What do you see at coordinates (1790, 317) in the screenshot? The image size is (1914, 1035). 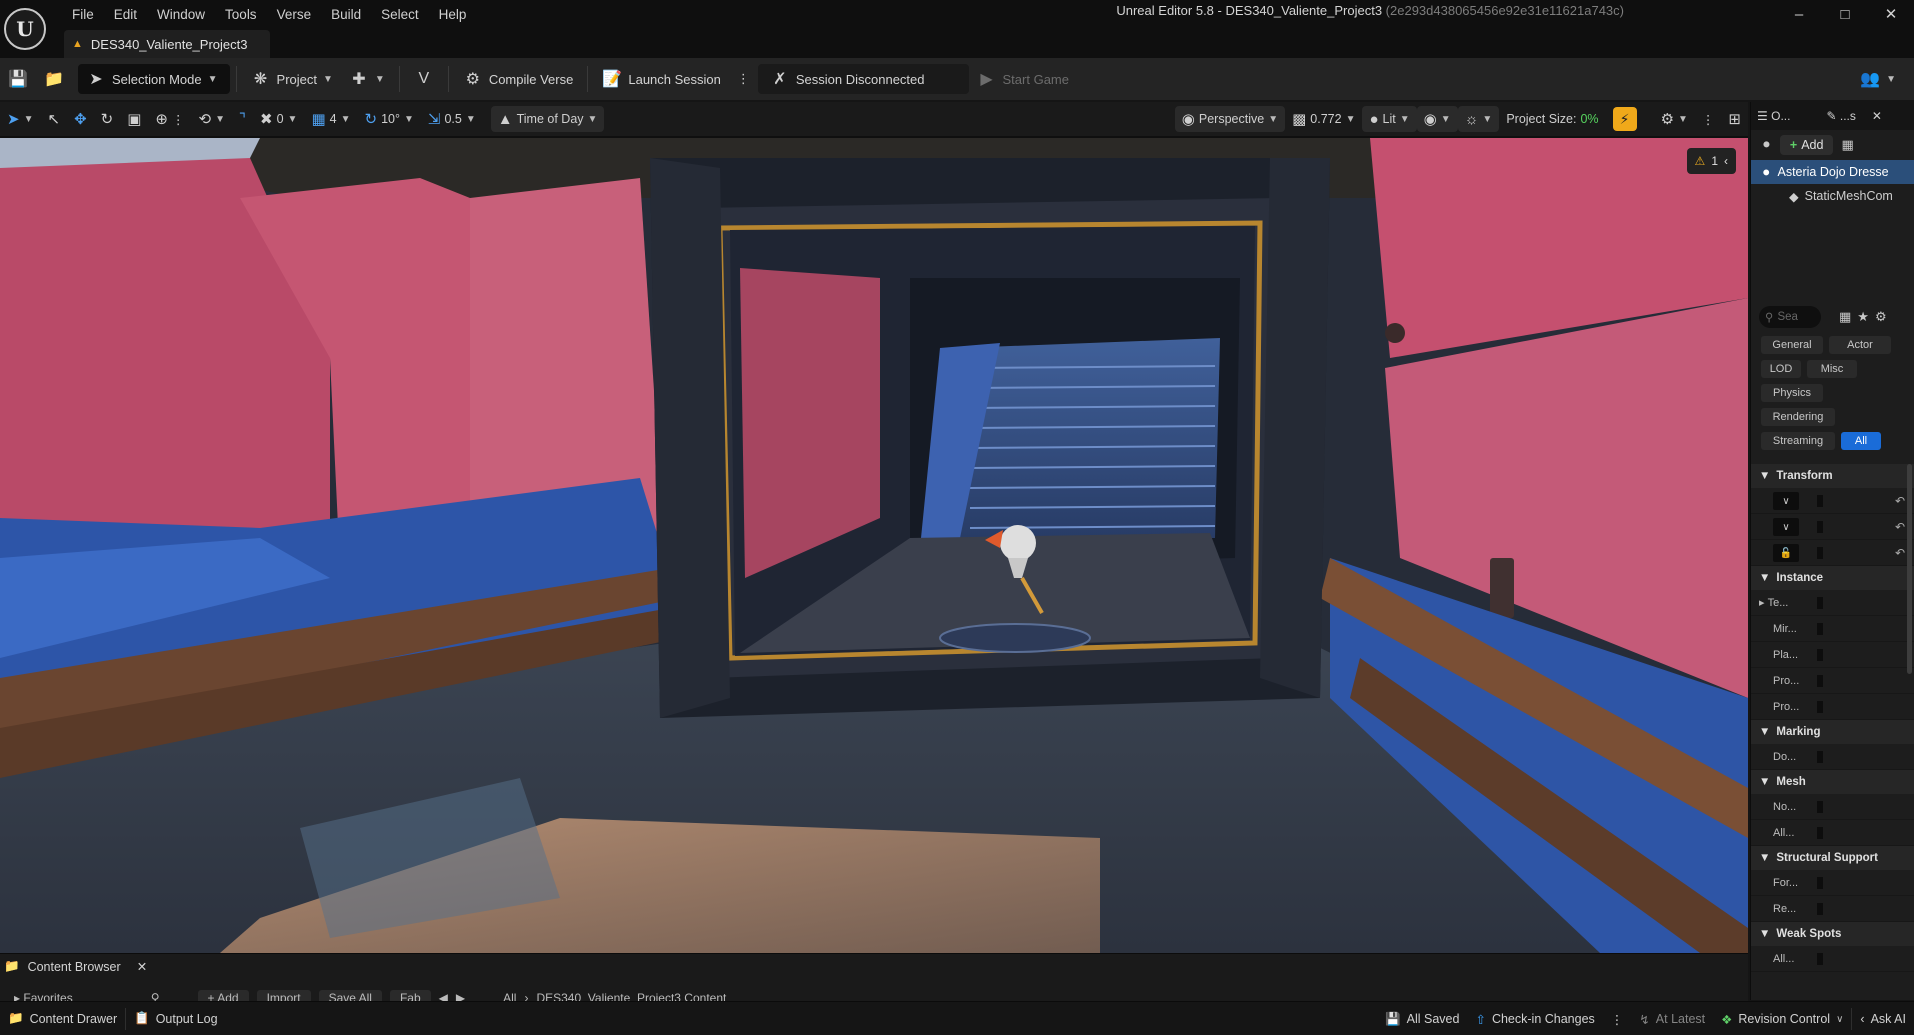 I see `details-search-input: ⚲ Sea` at bounding box center [1790, 317].